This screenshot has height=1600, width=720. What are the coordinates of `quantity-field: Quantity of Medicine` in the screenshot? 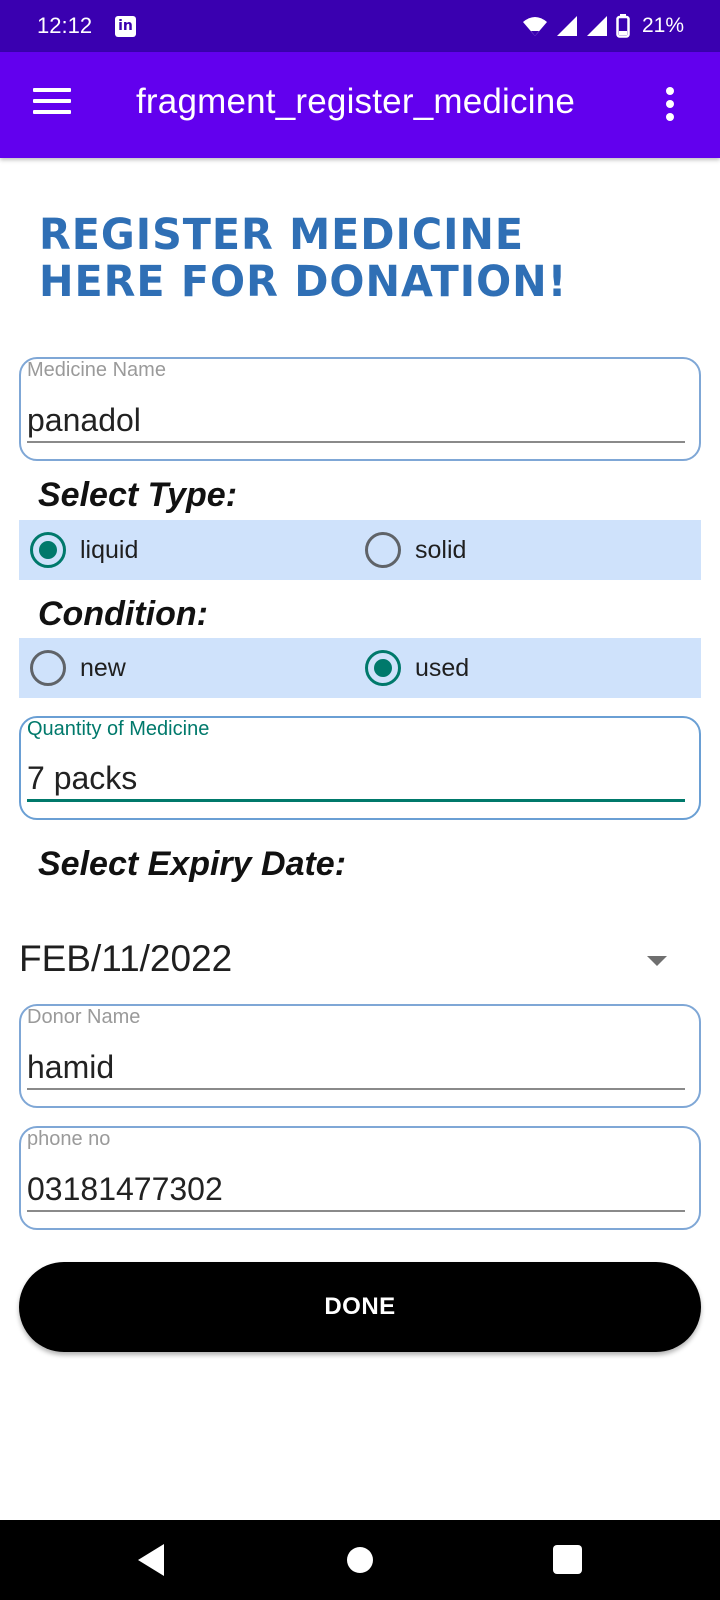 It's located at (360, 768).